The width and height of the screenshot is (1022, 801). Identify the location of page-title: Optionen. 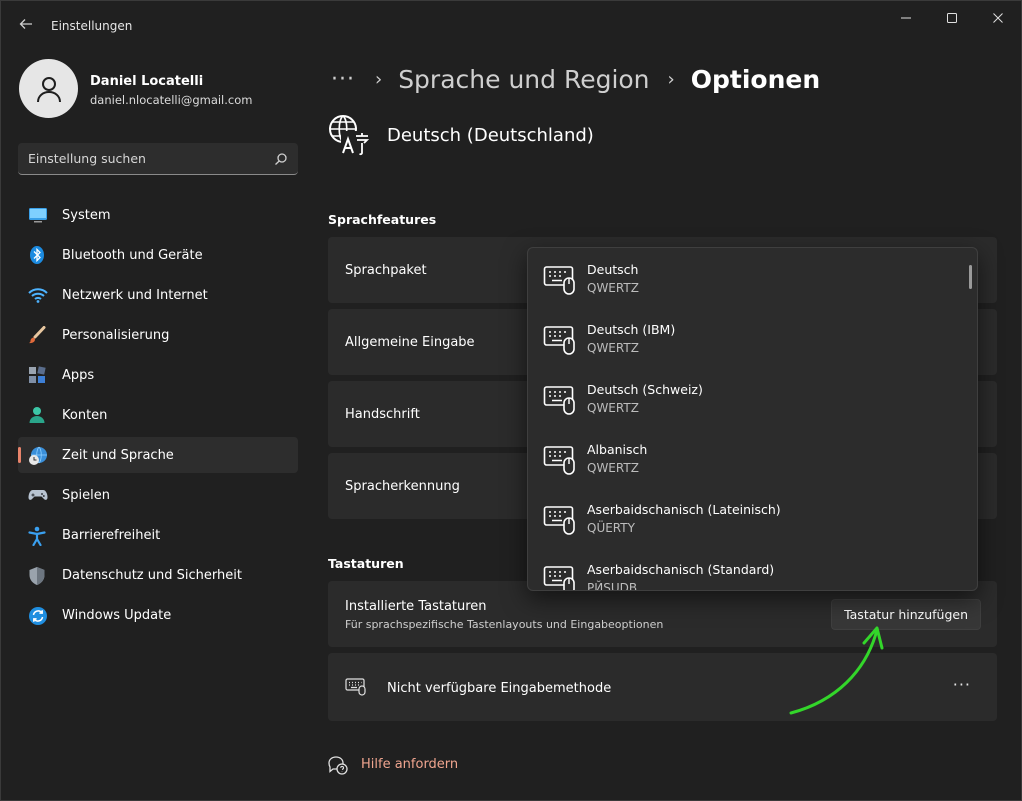
(755, 79).